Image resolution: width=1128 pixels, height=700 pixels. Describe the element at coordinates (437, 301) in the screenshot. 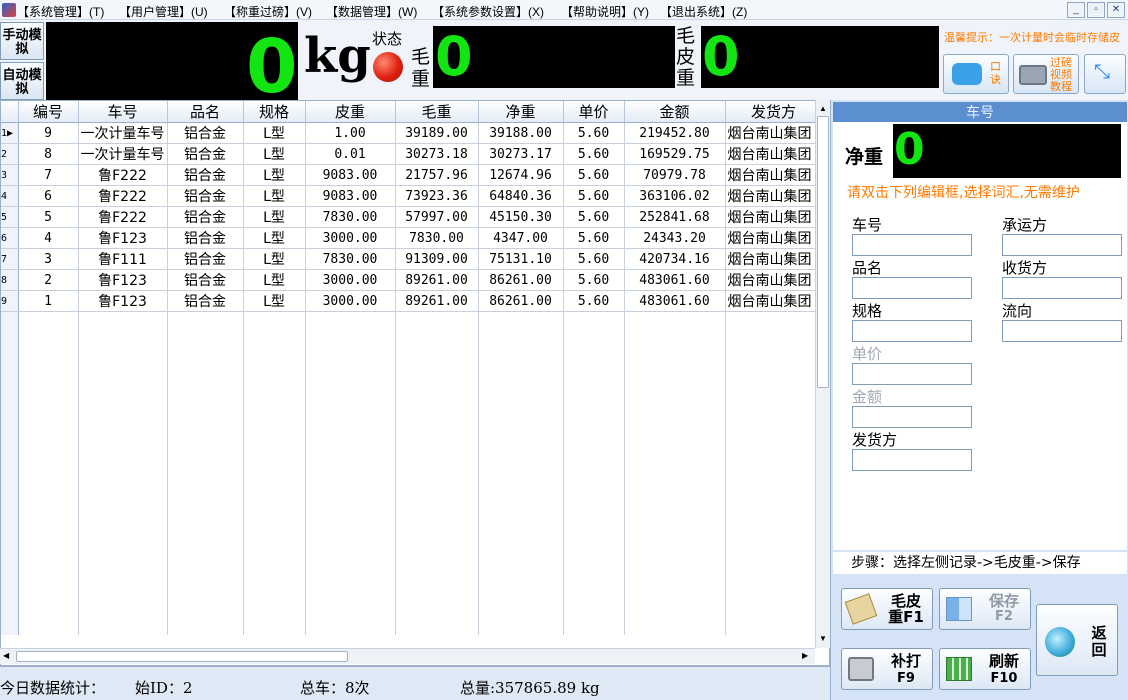

I see `table-cell: 89261.00` at that location.